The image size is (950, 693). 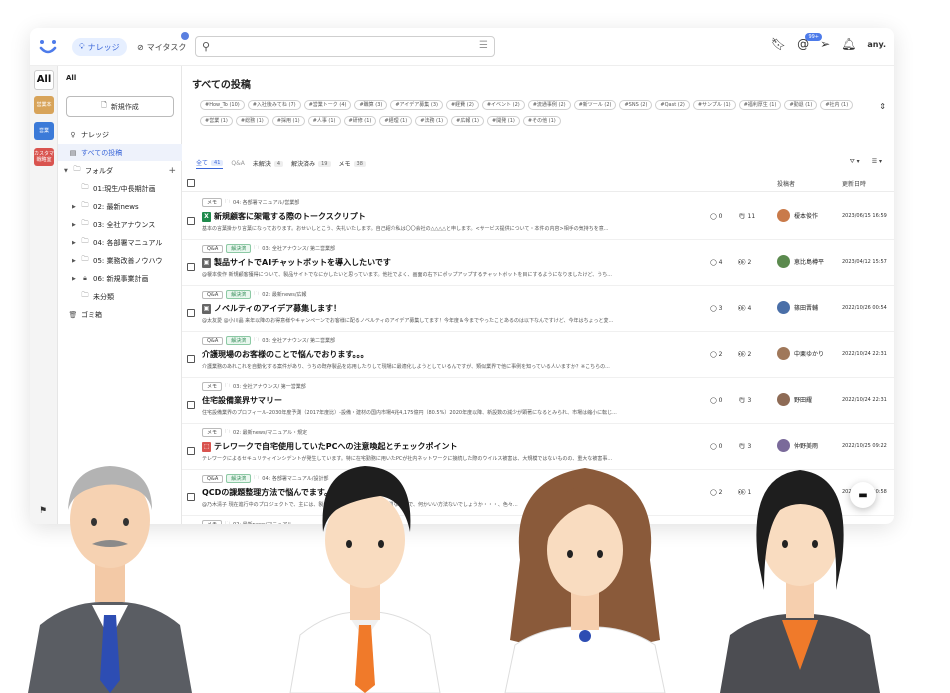 I want to click on rail-item-workspace-1: 営業本, so click(x=44, y=105).